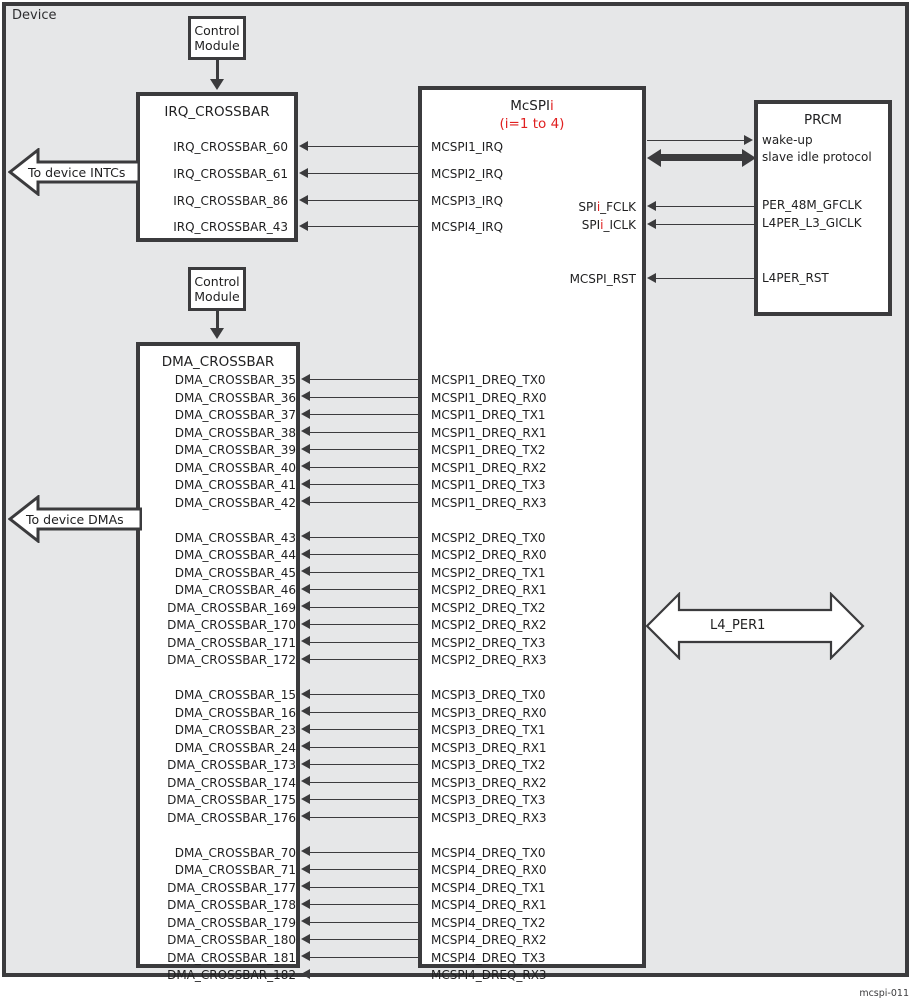 Image resolution: width=915 pixels, height=1001 pixels. What do you see at coordinates (488, 572) in the screenshot?
I see `mcspi-dreq-port-1-2: MCSPI2_DREQ_TX1` at bounding box center [488, 572].